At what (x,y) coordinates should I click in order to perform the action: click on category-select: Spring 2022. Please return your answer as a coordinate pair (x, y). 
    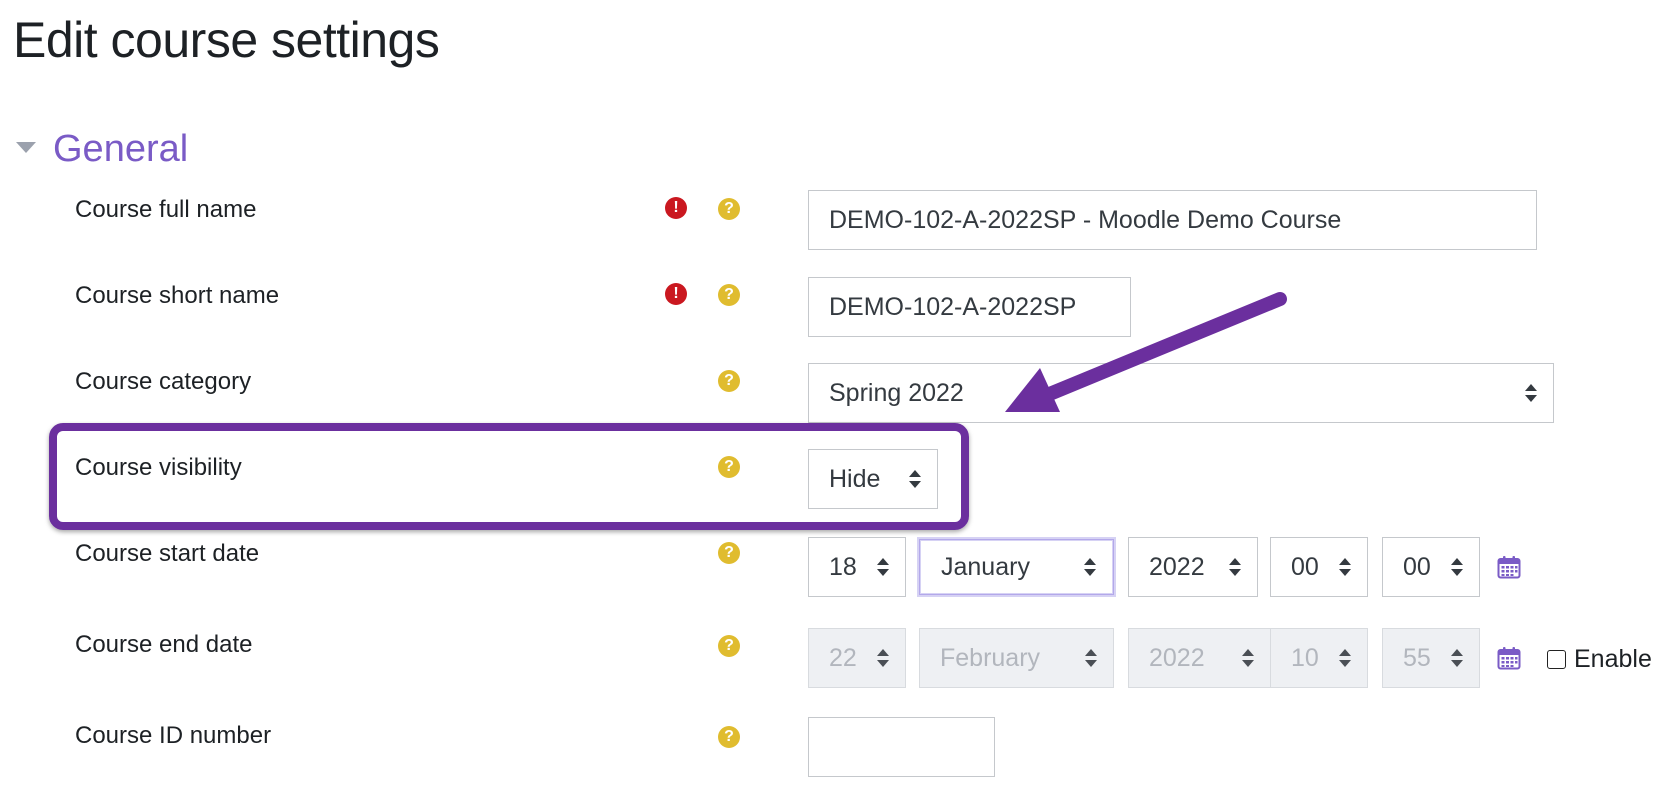
    Looking at the image, I should click on (1181, 393).